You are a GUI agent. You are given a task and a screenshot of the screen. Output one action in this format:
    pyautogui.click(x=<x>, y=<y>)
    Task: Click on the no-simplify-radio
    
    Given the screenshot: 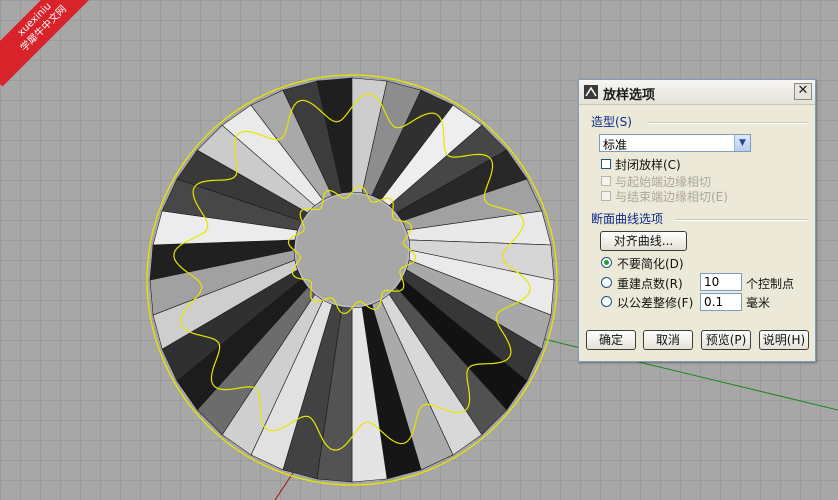 What is the action you would take?
    pyautogui.click(x=606, y=262)
    